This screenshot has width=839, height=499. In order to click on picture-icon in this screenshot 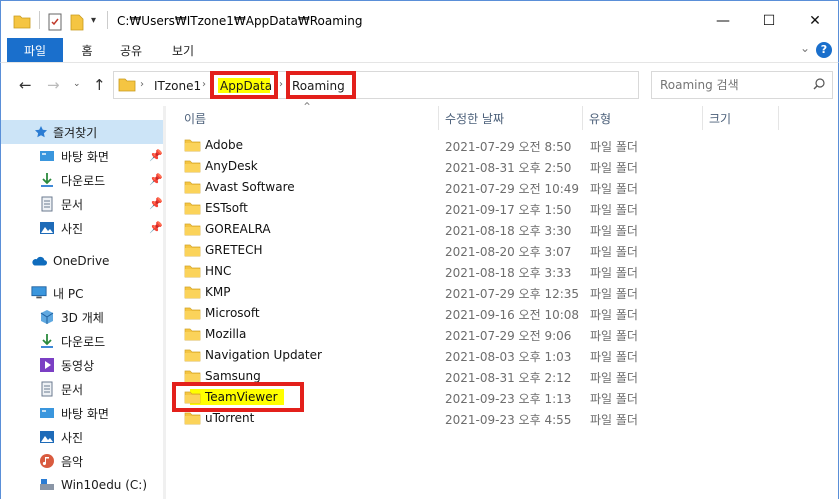, I will do `click(47, 437)`.